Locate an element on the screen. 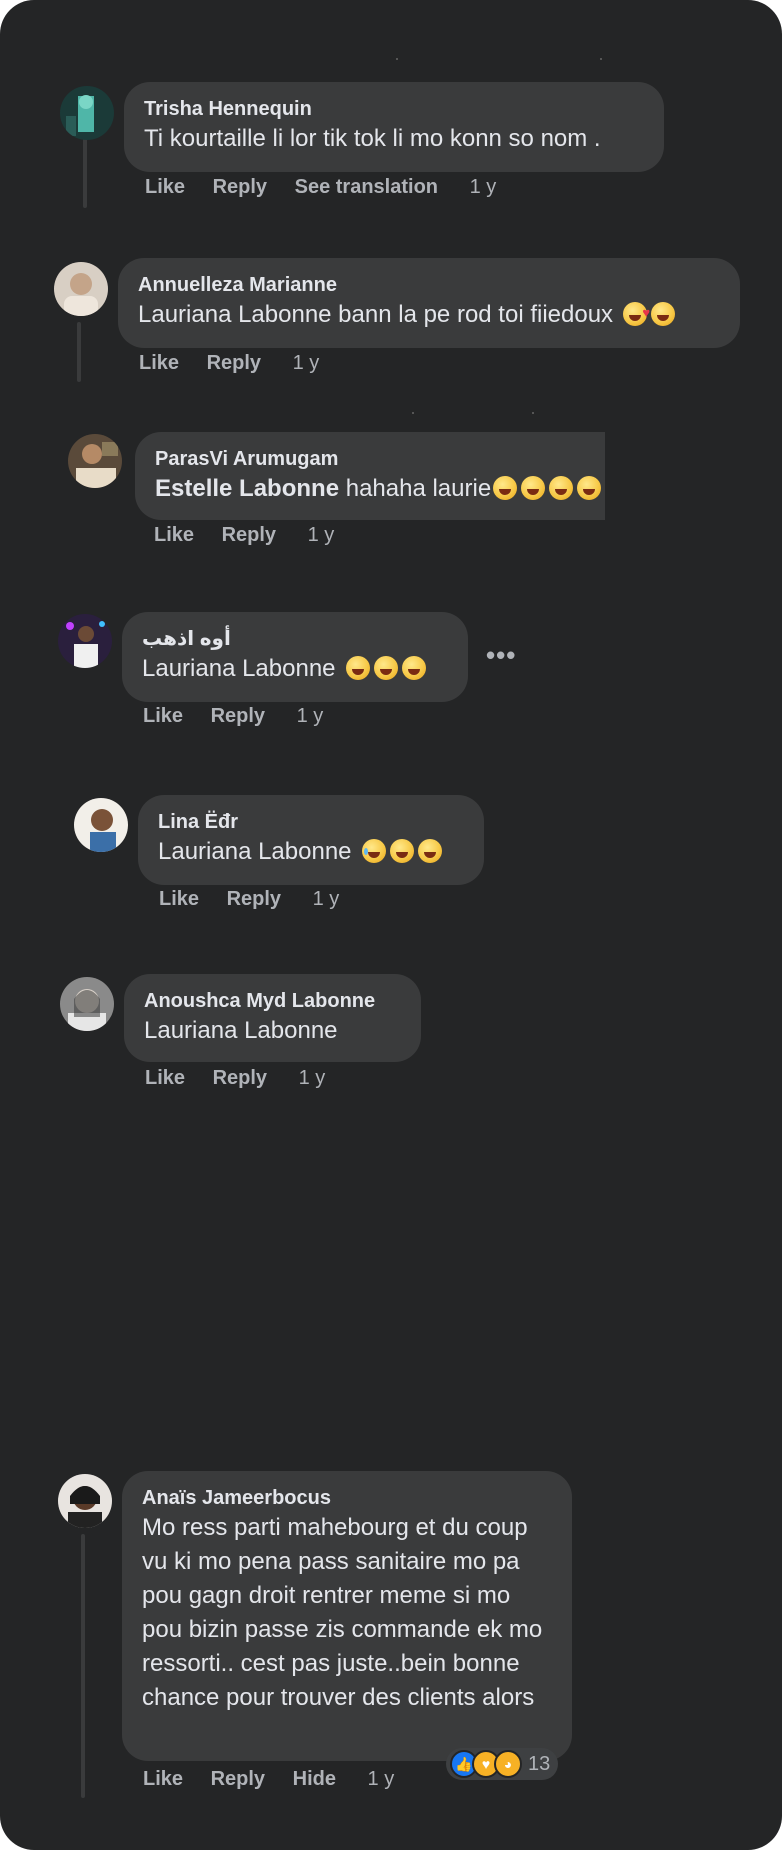  comment-author: Anaïs Jameerbocus is located at coordinates (347, 1498).